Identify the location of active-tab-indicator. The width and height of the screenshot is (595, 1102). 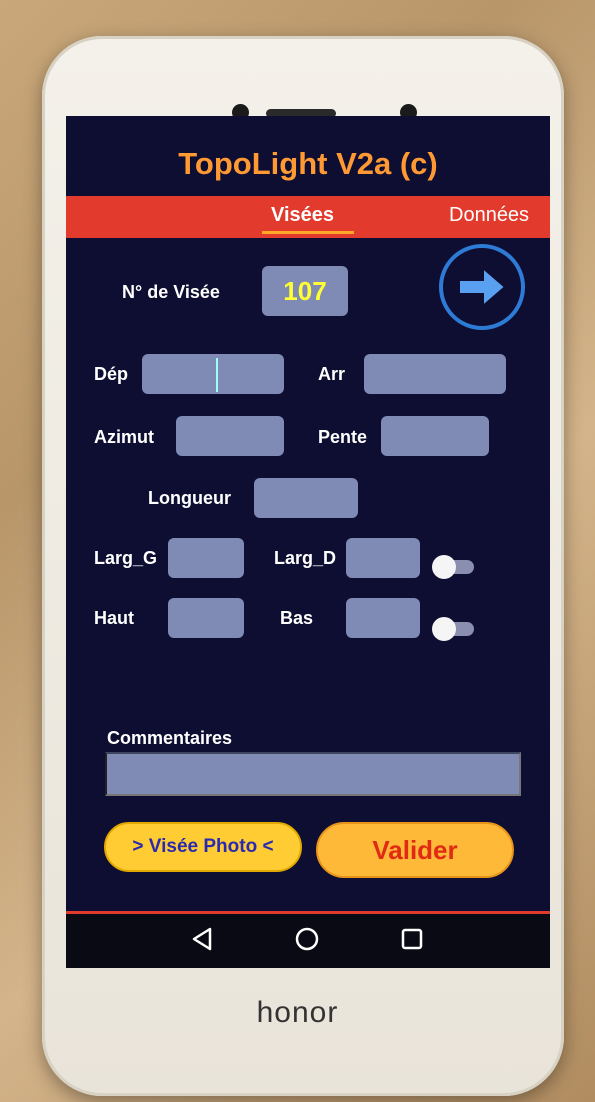
(308, 232).